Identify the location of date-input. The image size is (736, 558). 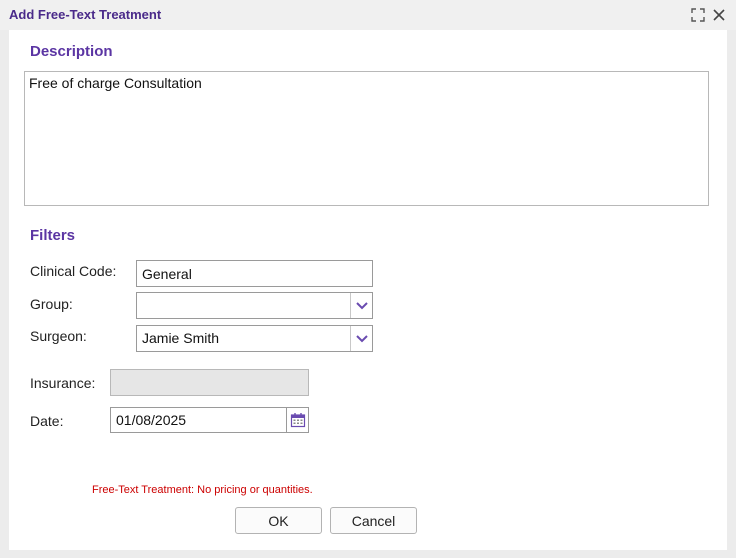
(198, 420).